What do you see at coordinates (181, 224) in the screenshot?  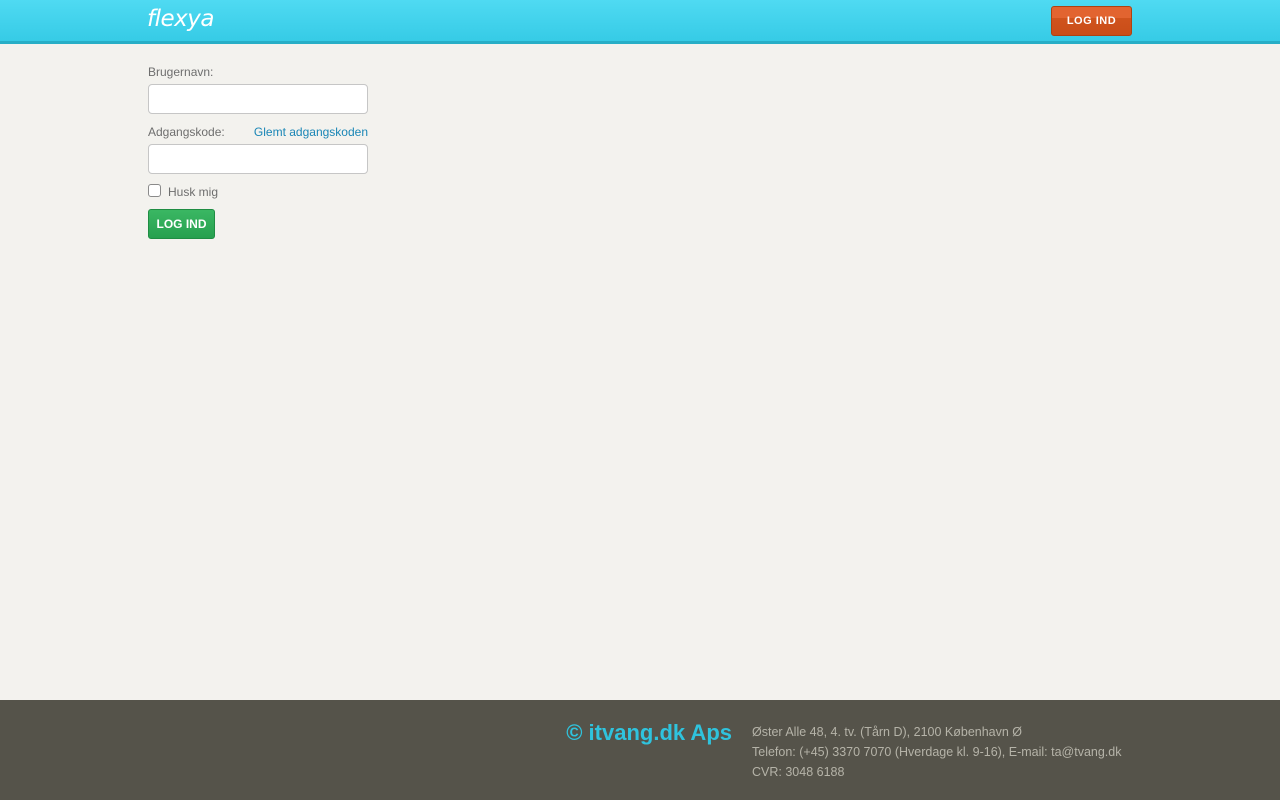 I see `login-submit-button: LOG IND` at bounding box center [181, 224].